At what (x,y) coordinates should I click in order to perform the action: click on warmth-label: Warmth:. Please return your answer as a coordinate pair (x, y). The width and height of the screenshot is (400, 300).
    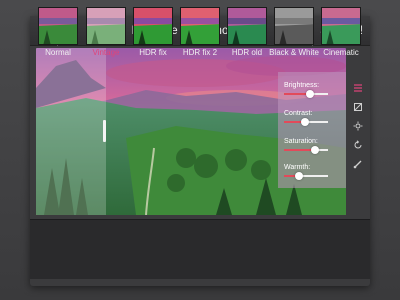
    Looking at the image, I should click on (297, 167).